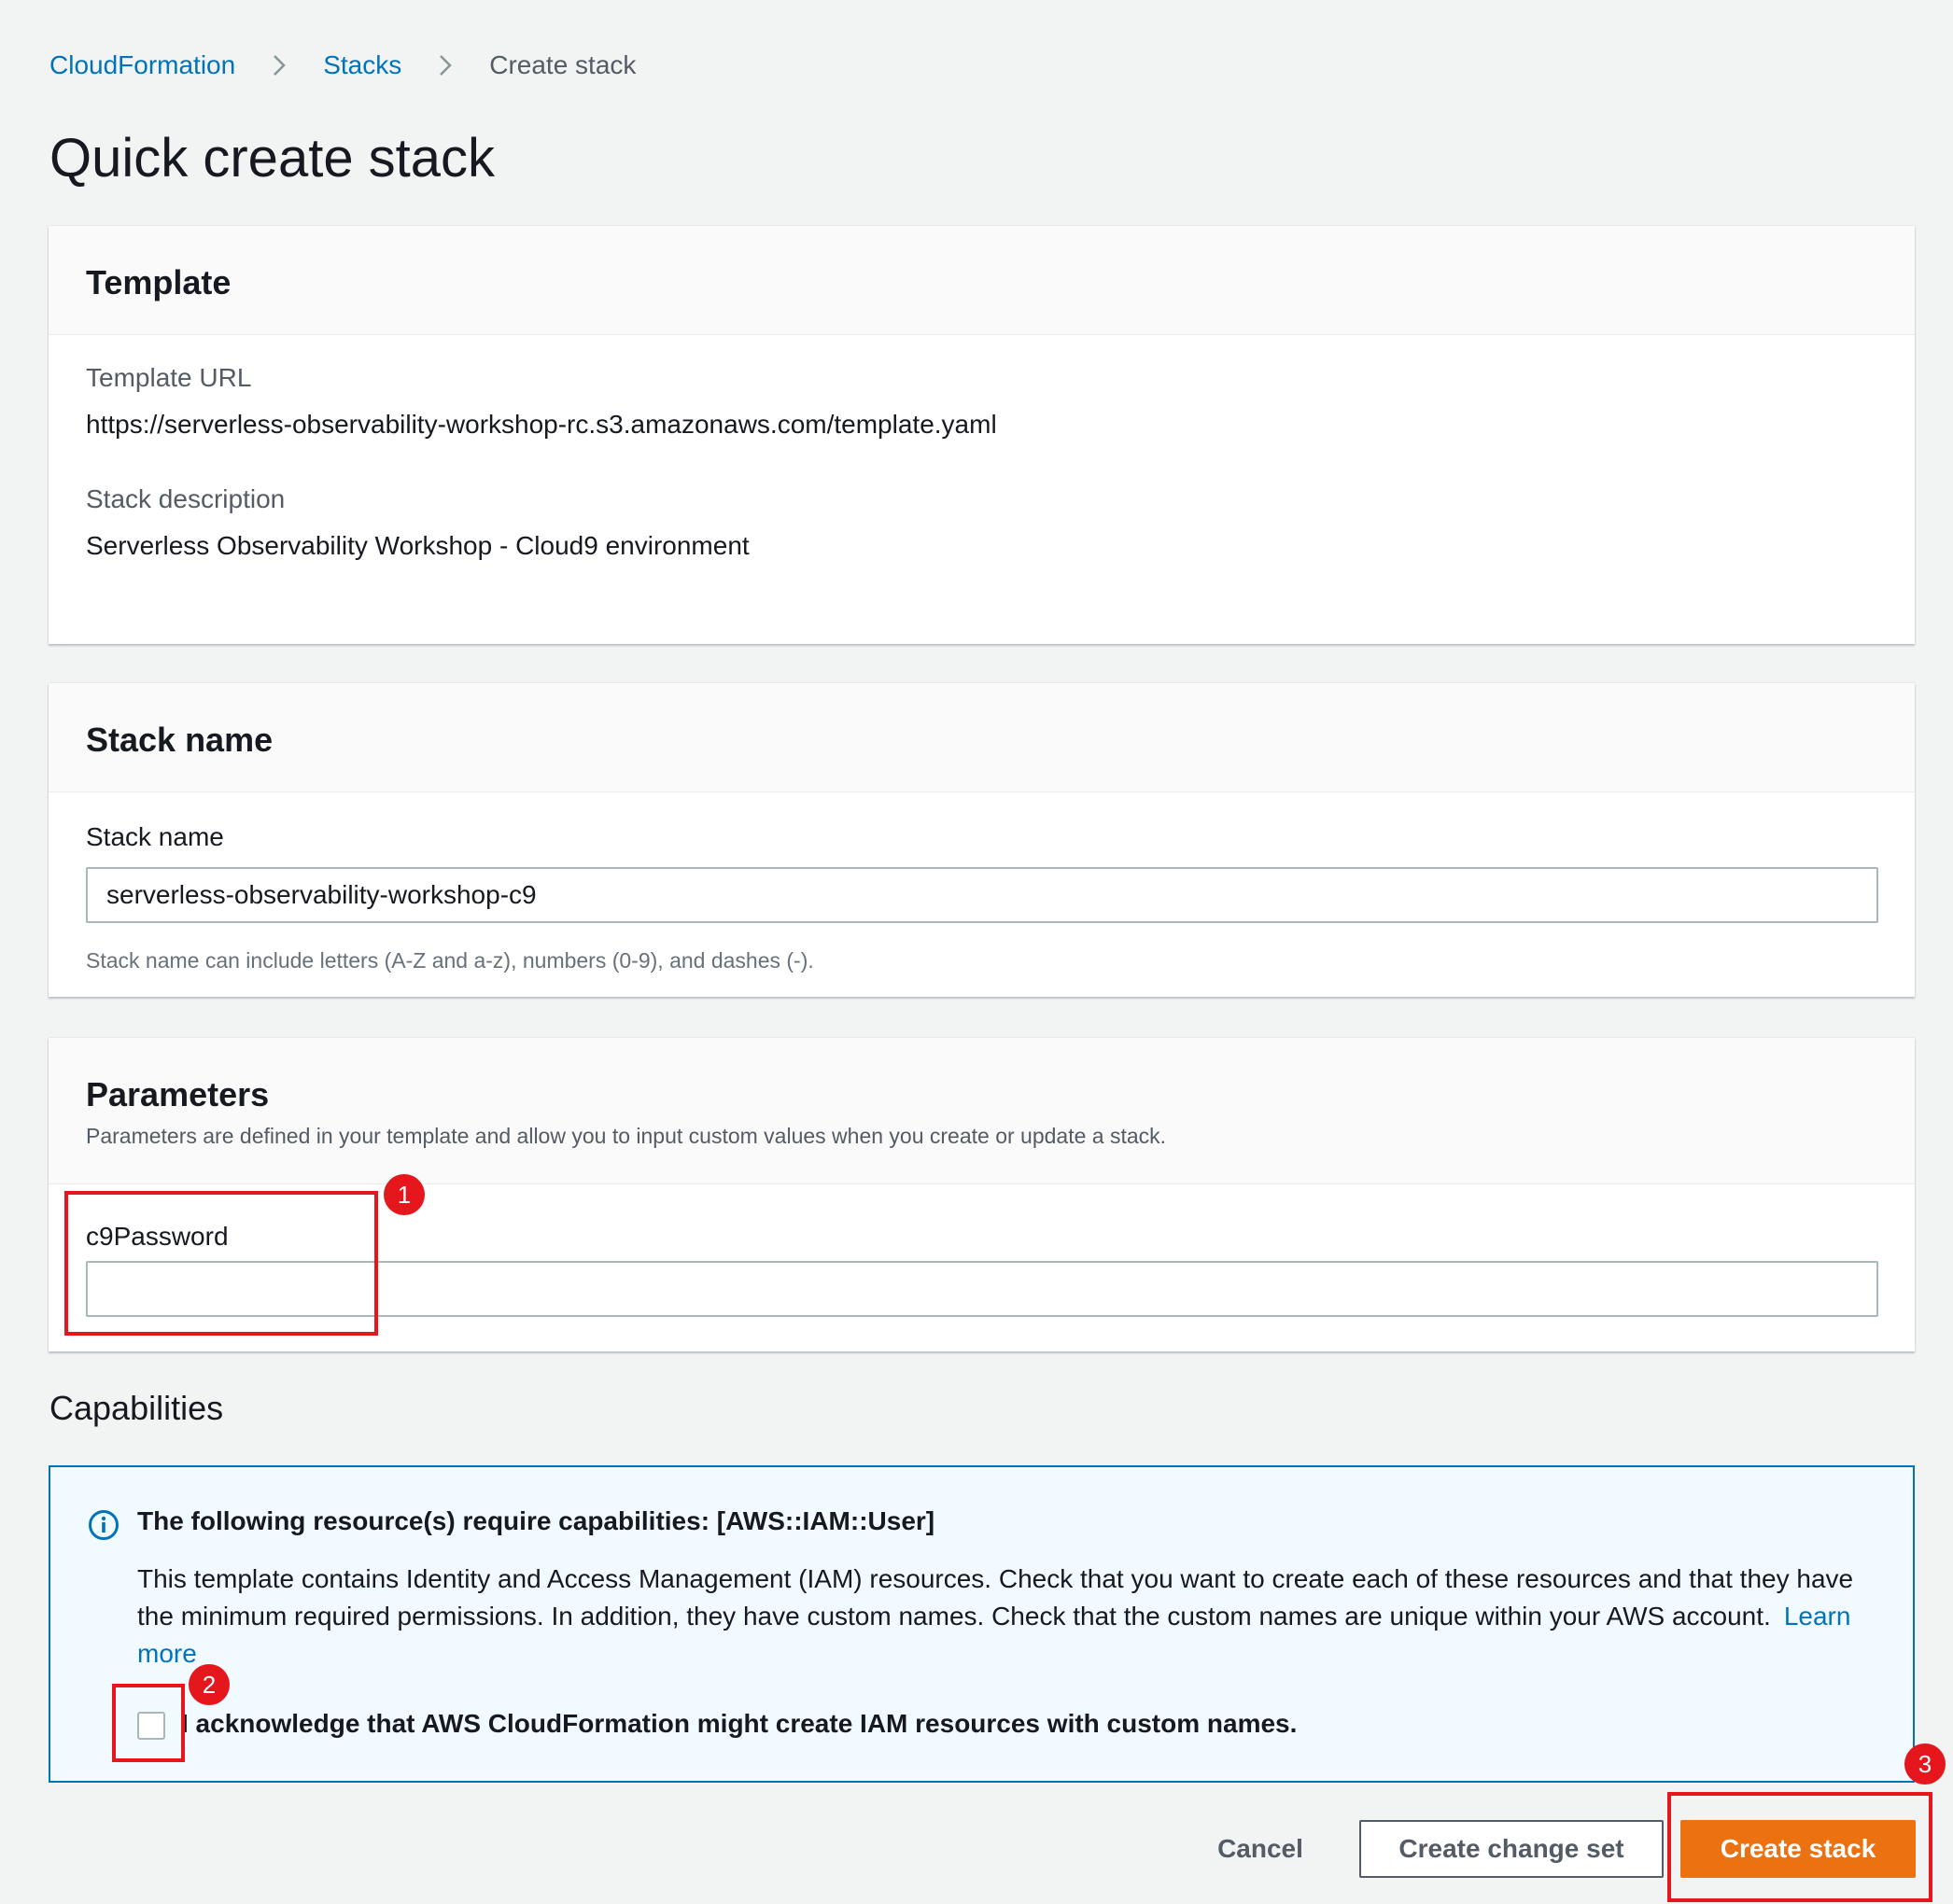 Image resolution: width=1953 pixels, height=1904 pixels. What do you see at coordinates (982, 1289) in the screenshot?
I see `c9password-input` at bounding box center [982, 1289].